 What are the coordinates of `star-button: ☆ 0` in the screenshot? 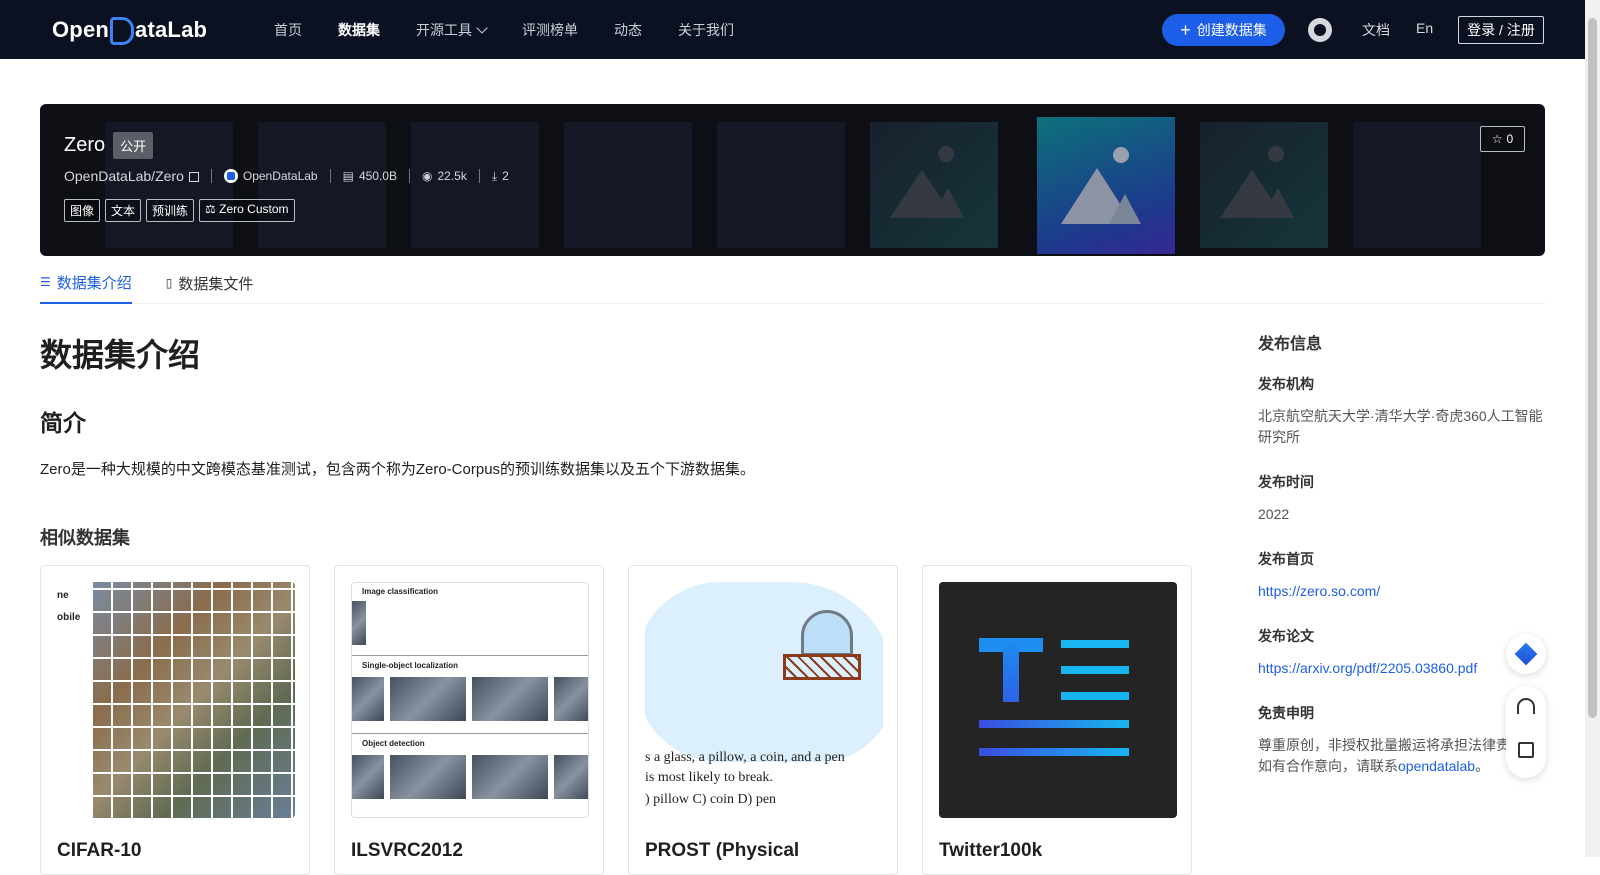 It's located at (1502, 139).